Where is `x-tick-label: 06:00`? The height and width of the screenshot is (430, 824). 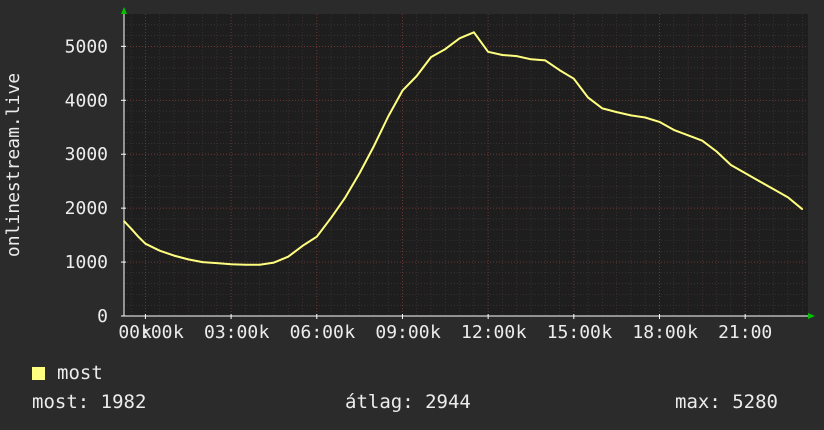 x-tick-label: 06:00 is located at coordinates (317, 331).